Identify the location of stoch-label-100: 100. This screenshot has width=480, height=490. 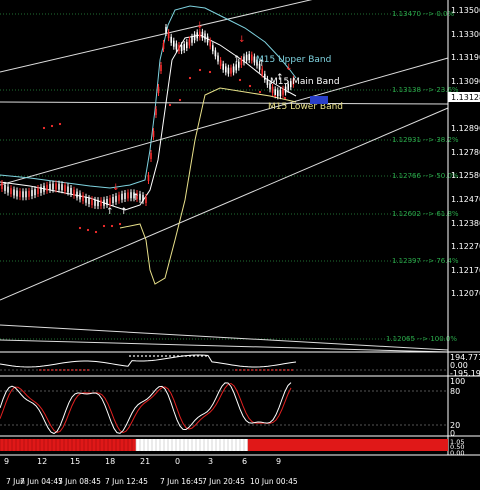
(457, 381).